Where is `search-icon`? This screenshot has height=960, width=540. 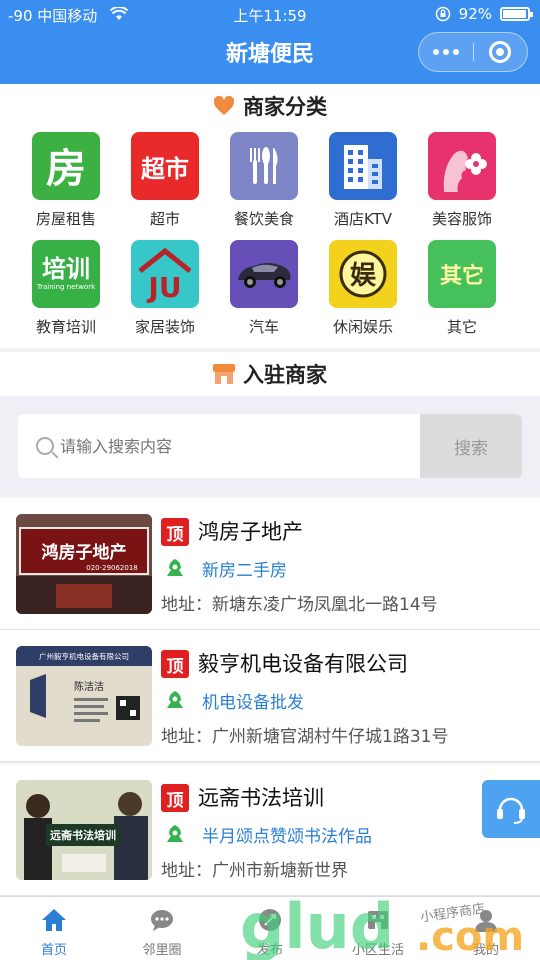
search-icon is located at coordinates (45, 446).